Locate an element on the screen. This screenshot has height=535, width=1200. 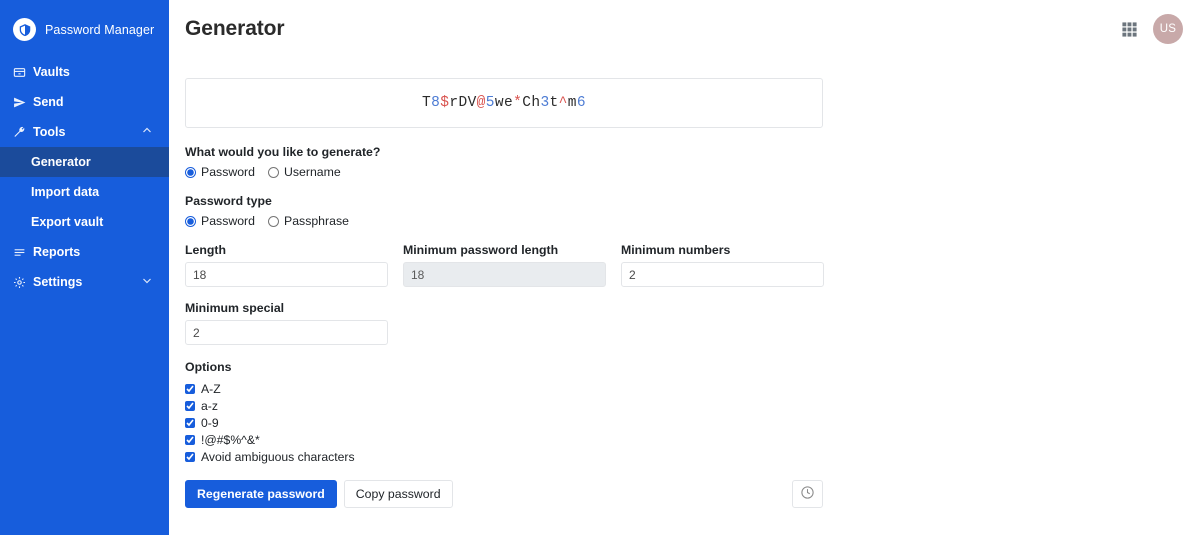
option-lowercase: a-z is located at coordinates (692, 405).